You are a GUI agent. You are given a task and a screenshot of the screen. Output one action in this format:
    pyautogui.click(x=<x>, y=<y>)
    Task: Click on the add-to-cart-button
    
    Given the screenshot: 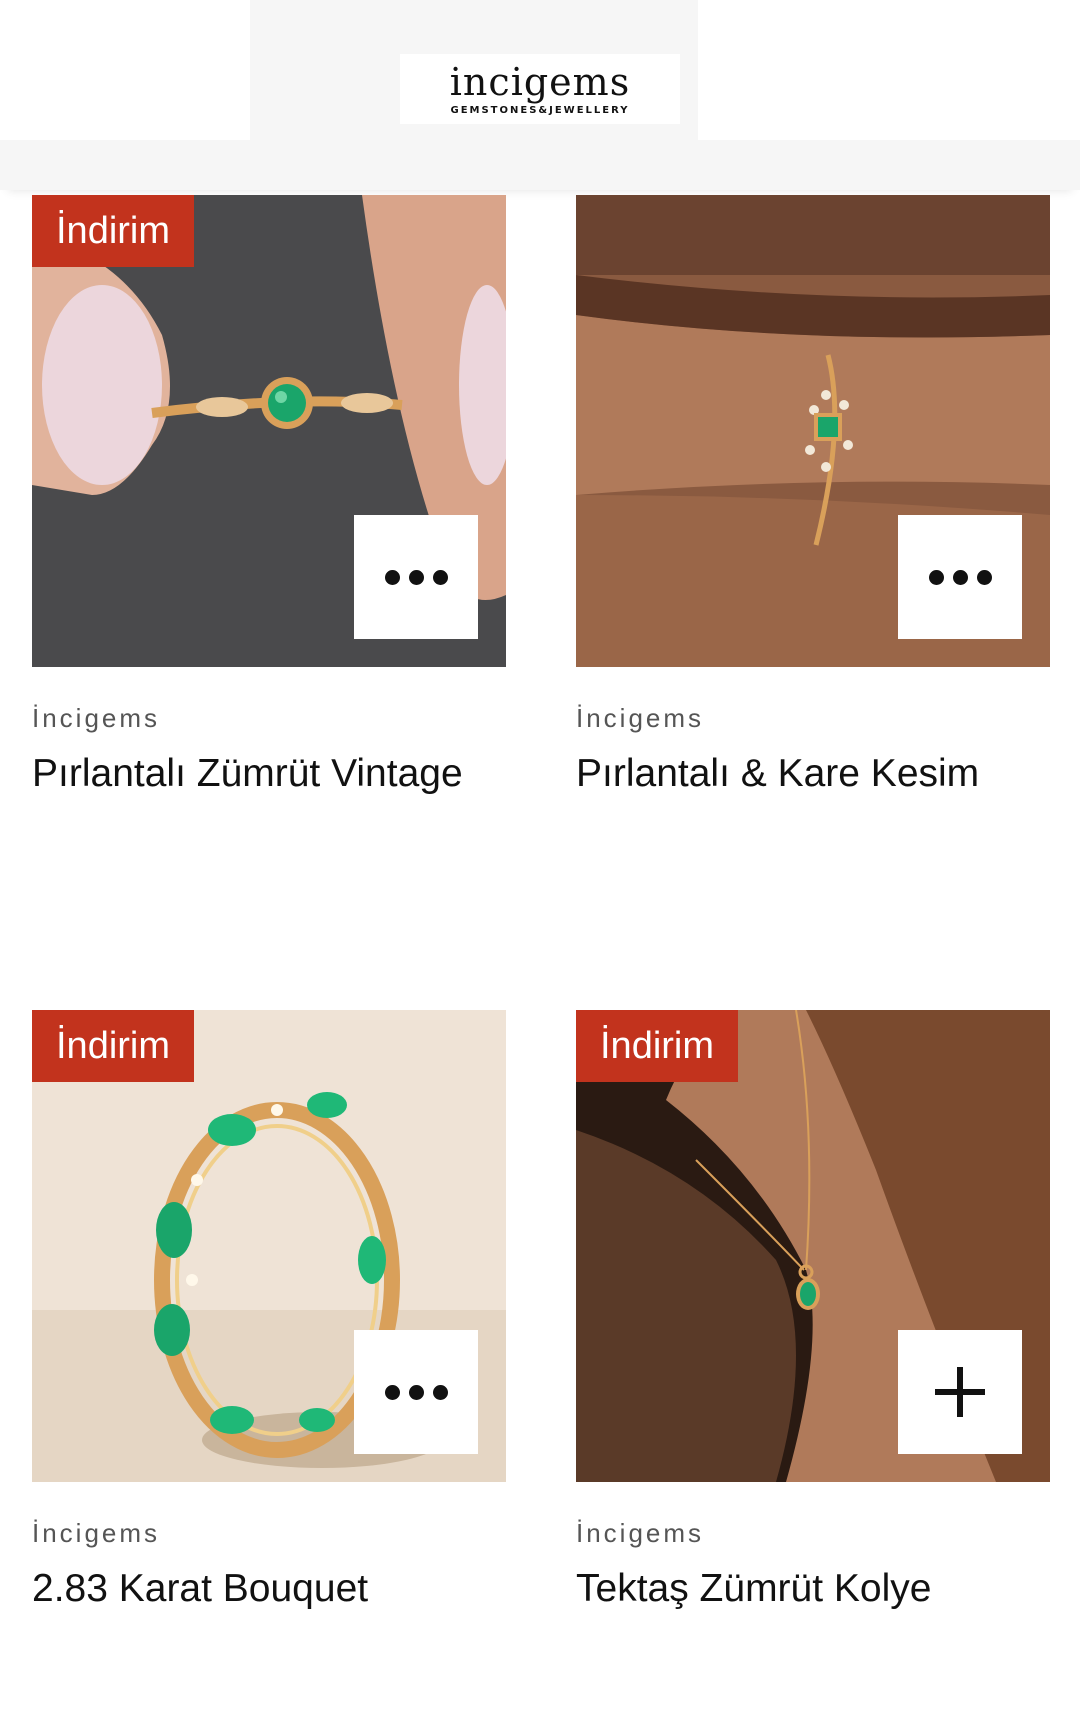 What is the action you would take?
    pyautogui.click(x=960, y=1392)
    